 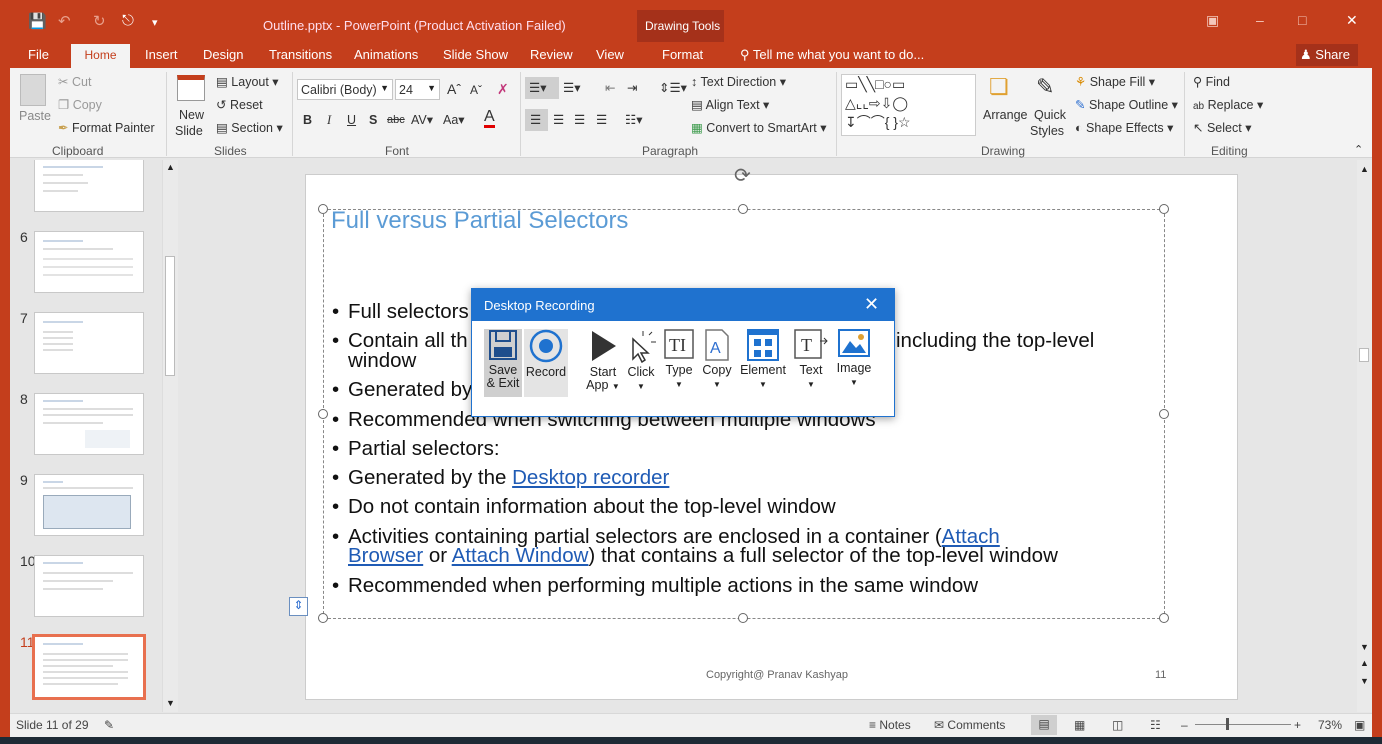 I want to click on rotate-handle-icon: ⟳, so click(x=742, y=175).